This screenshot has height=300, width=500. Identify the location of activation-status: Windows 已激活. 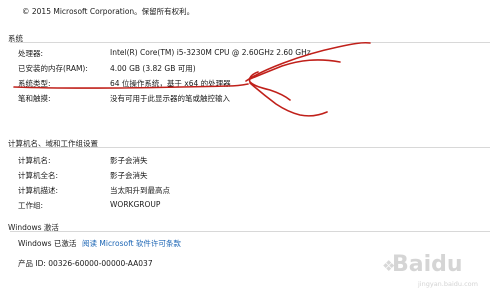
(47, 243).